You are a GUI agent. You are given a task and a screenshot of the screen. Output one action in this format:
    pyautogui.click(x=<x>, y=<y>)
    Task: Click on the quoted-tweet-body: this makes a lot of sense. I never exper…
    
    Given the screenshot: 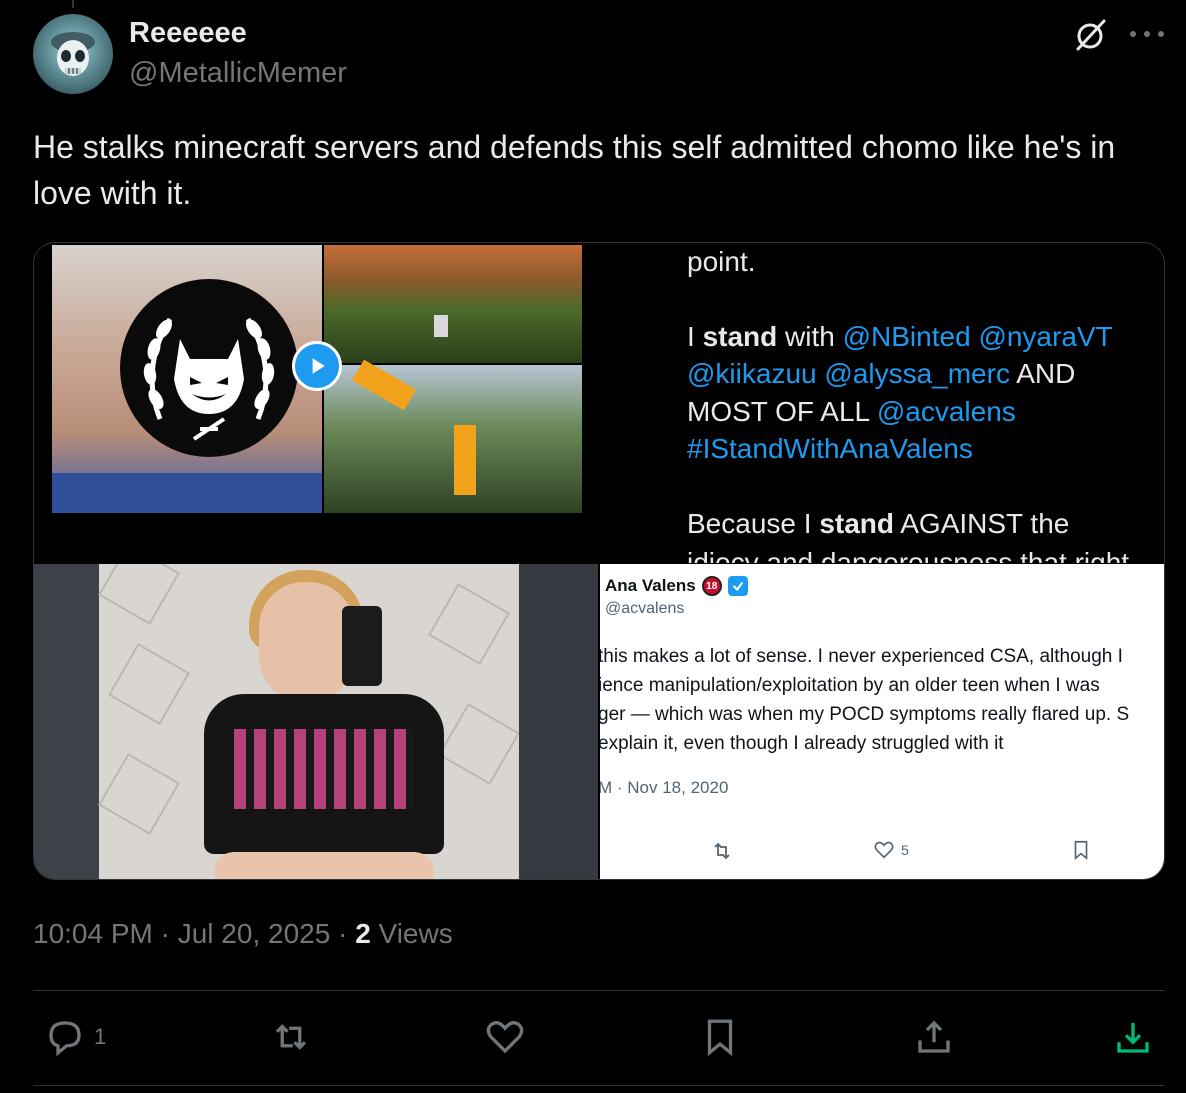 What is the action you would take?
    pyautogui.click(x=882, y=700)
    